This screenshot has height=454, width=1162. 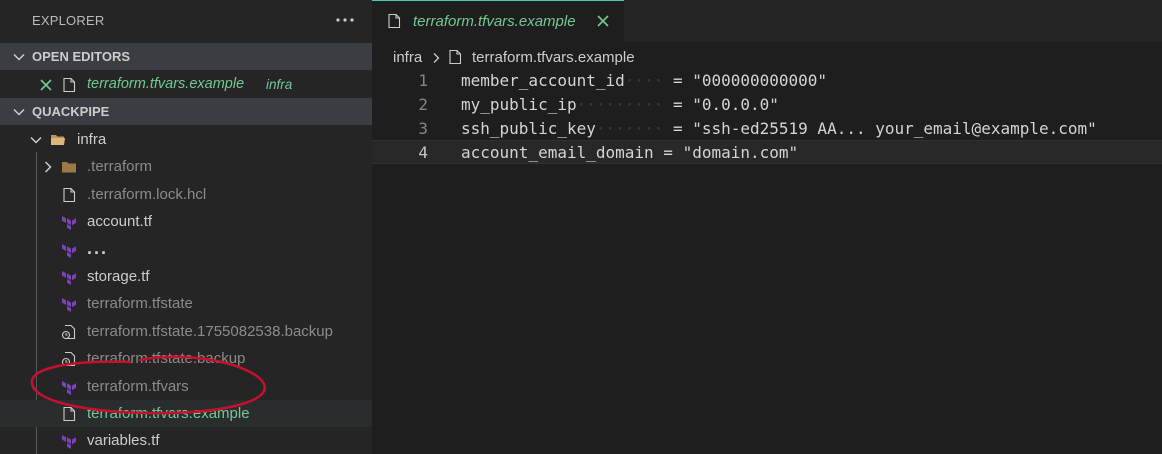 I want to click on tree-item-account-tf: account.tf, so click(x=186, y=221).